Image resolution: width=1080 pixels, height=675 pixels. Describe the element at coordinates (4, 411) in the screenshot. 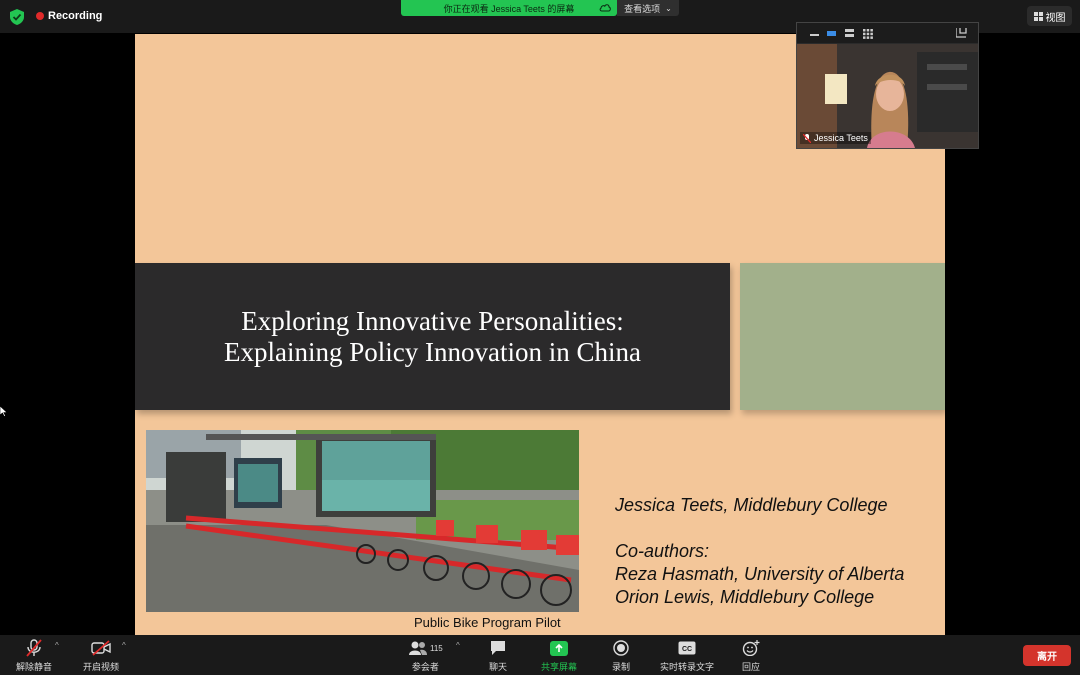

I see `mouse-cursor-icon` at that location.